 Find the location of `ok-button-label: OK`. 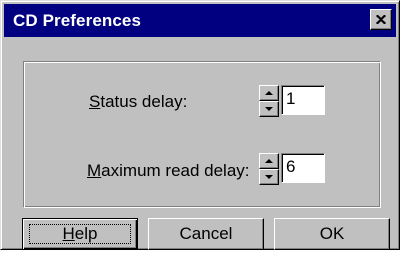

ok-button-label: OK is located at coordinates (332, 233).